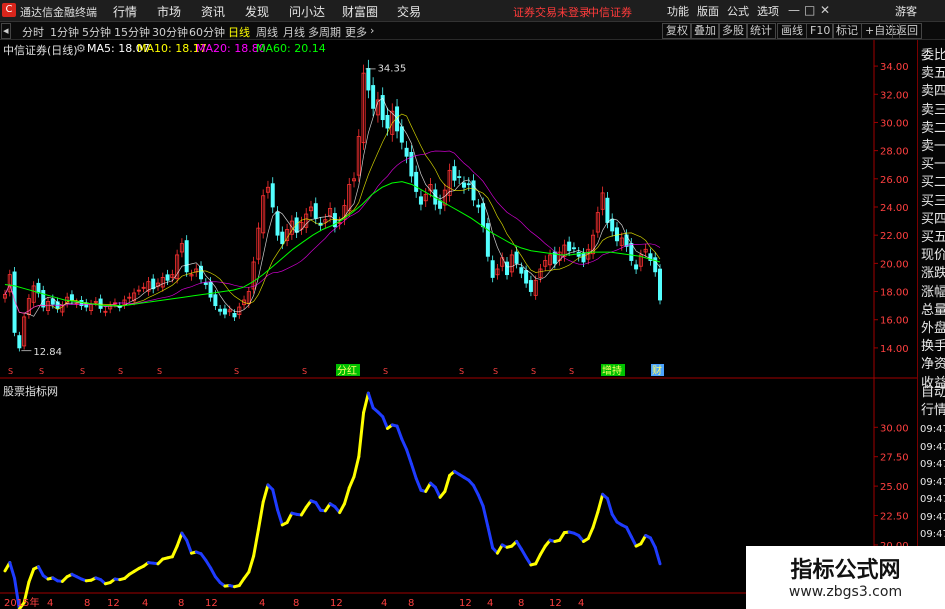 This screenshot has width=945, height=609. I want to click on menu-faxian: 发现, so click(257, 11).